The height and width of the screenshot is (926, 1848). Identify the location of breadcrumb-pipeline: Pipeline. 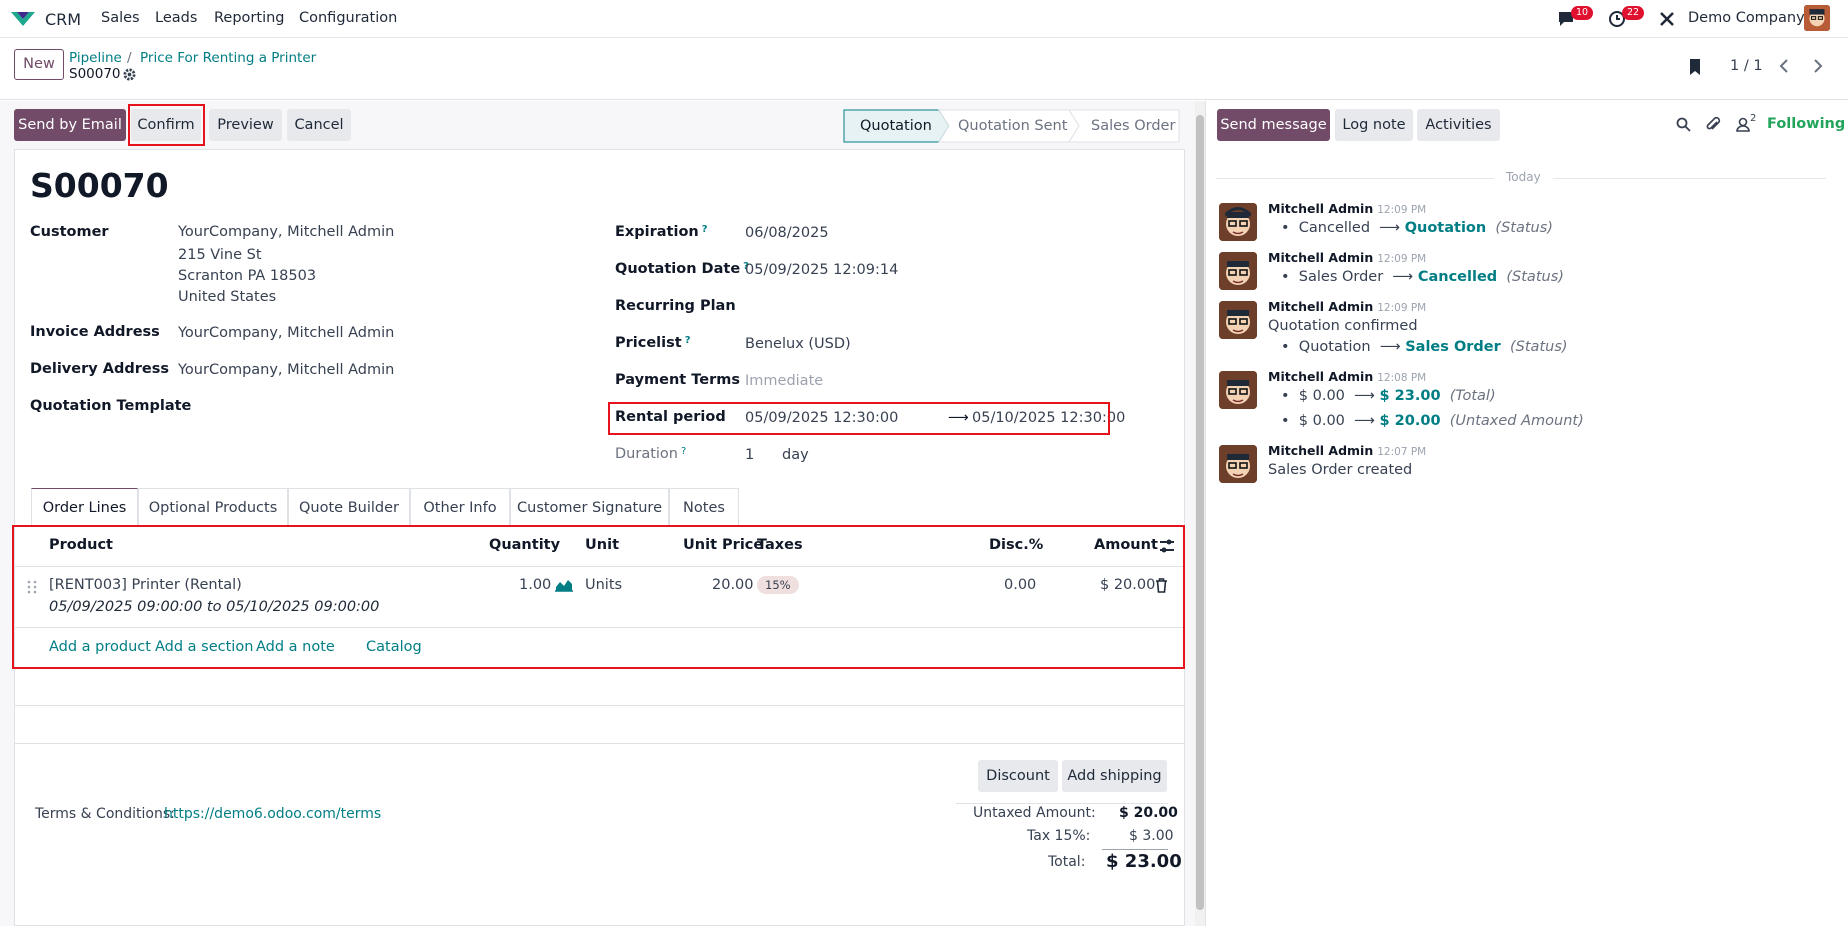
(95, 58).